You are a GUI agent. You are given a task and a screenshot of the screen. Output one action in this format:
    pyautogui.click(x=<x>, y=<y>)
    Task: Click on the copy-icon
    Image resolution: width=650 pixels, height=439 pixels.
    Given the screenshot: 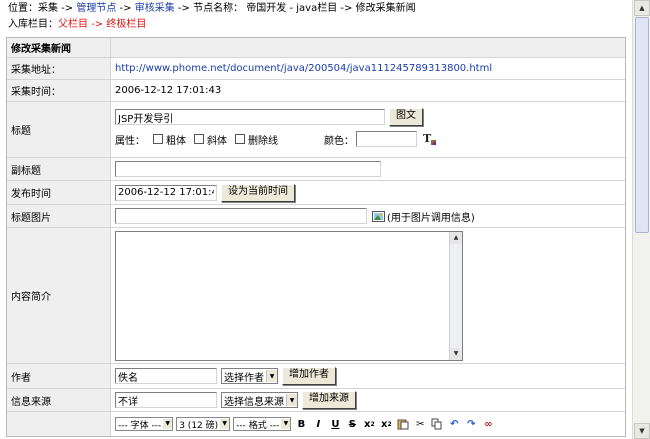 What is the action you would take?
    pyautogui.click(x=437, y=424)
    